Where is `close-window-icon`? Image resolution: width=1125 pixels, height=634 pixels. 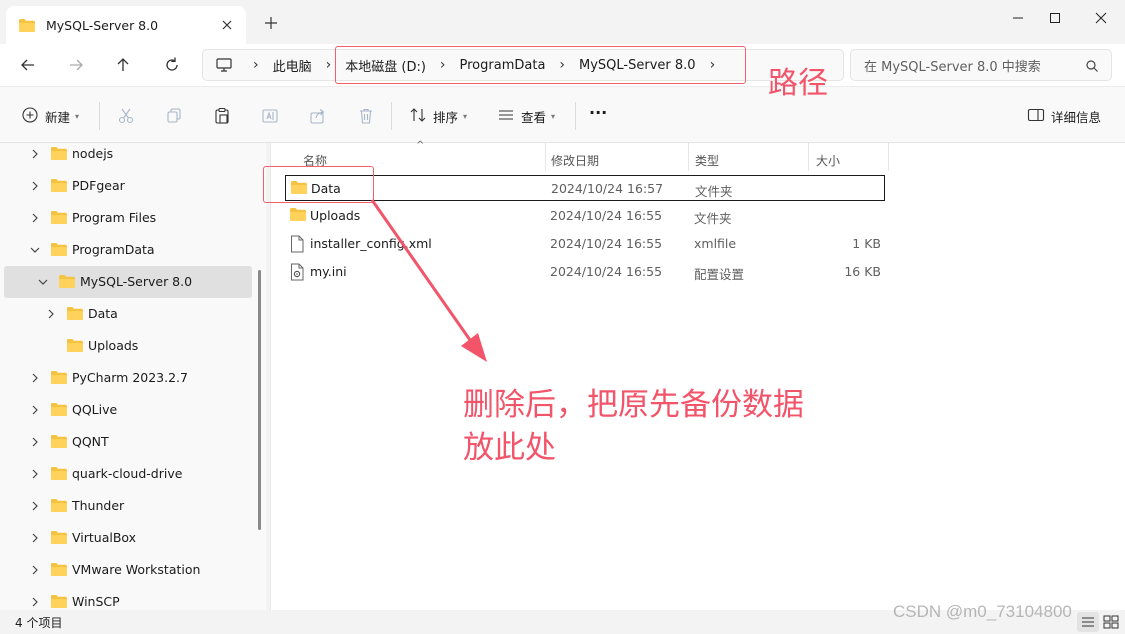 close-window-icon is located at coordinates (1101, 18).